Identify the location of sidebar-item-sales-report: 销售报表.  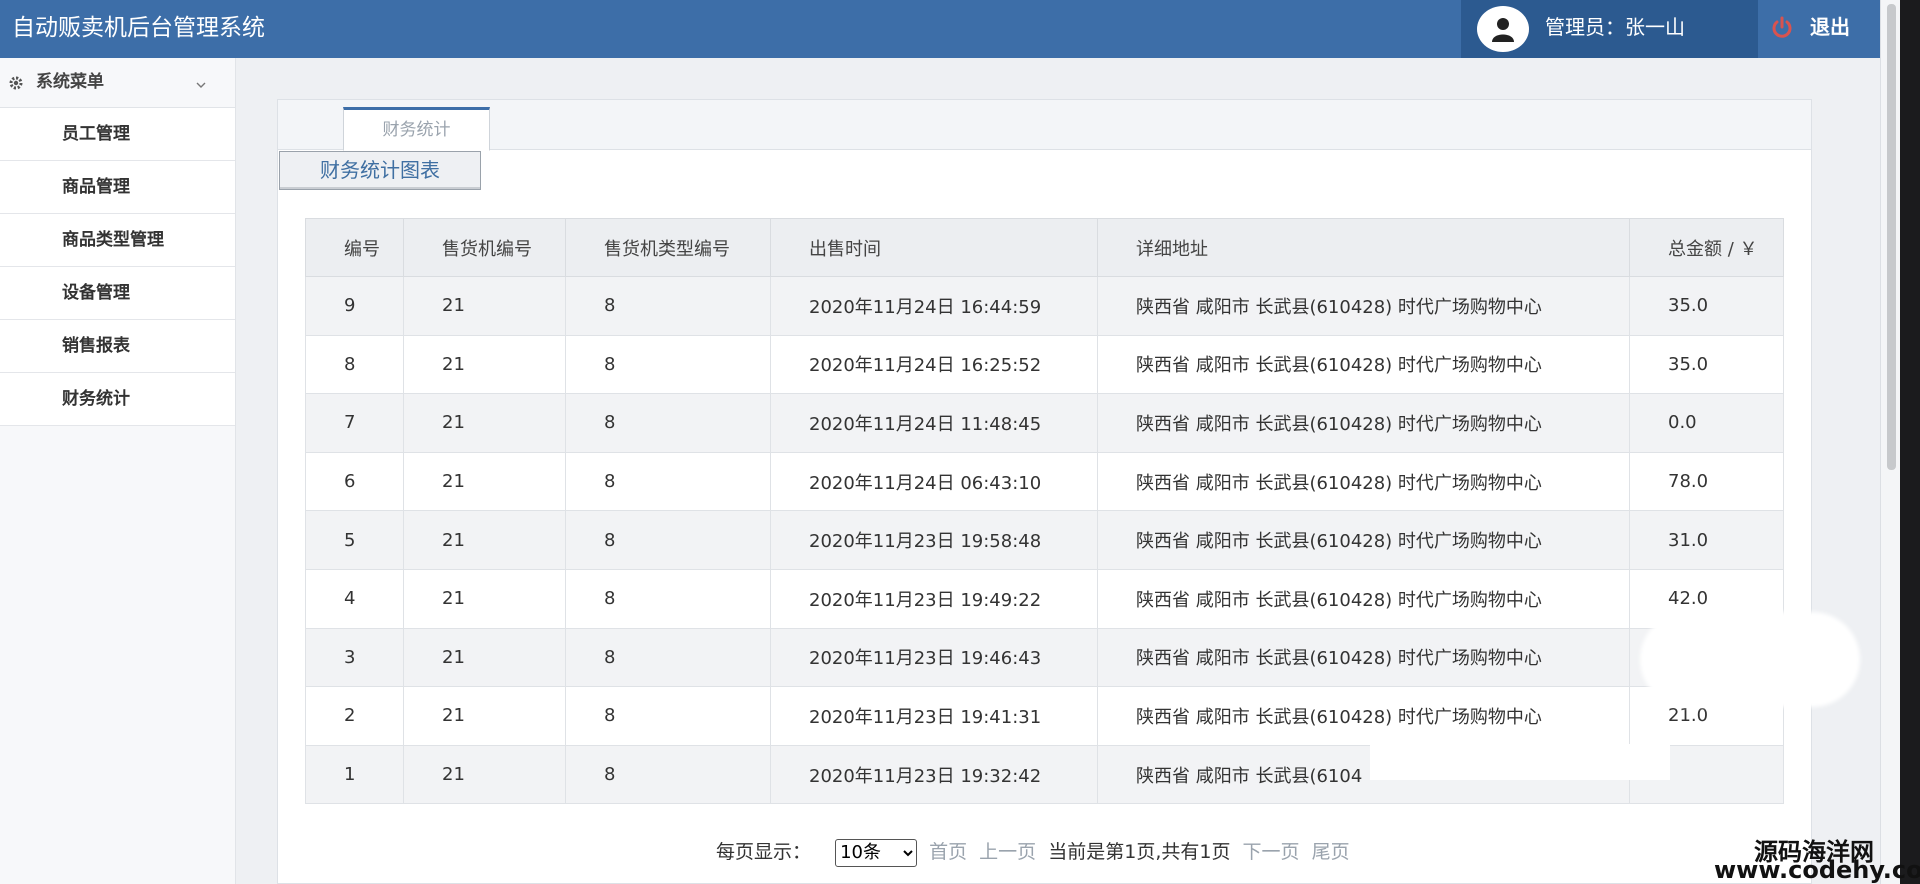
(117, 346).